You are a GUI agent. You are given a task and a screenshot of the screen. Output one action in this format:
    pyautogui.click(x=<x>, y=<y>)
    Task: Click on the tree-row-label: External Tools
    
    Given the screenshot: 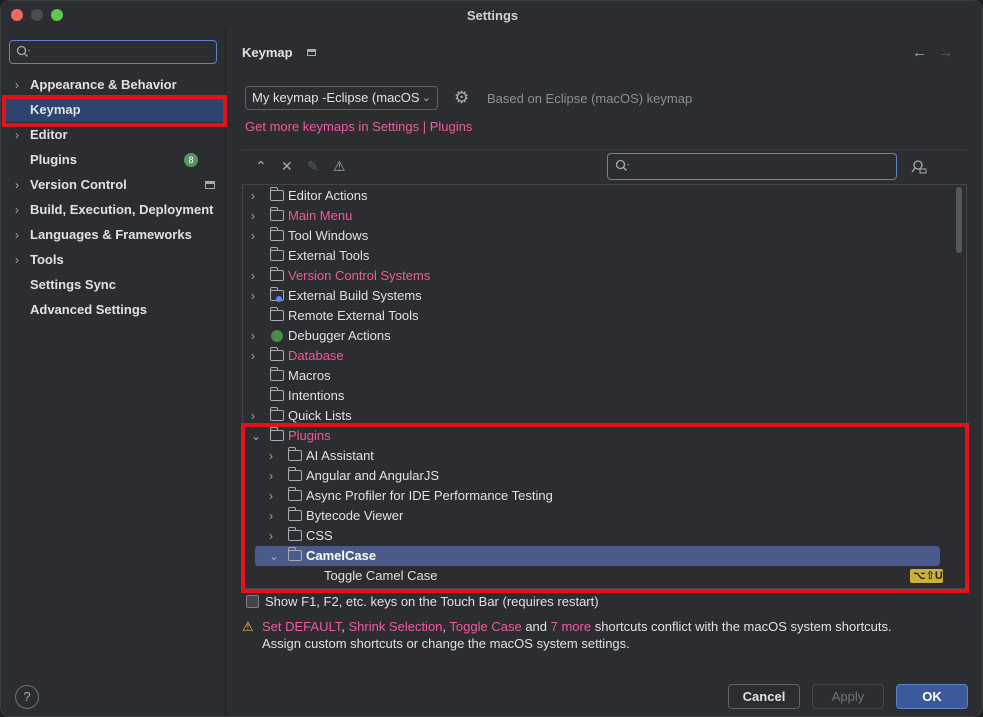 What is the action you would take?
    pyautogui.click(x=329, y=255)
    